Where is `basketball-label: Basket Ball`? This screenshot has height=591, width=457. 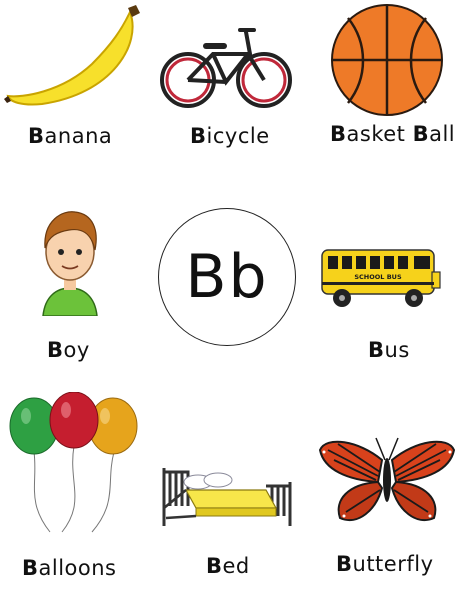
basketball-label: Basket Ball is located at coordinates (393, 134).